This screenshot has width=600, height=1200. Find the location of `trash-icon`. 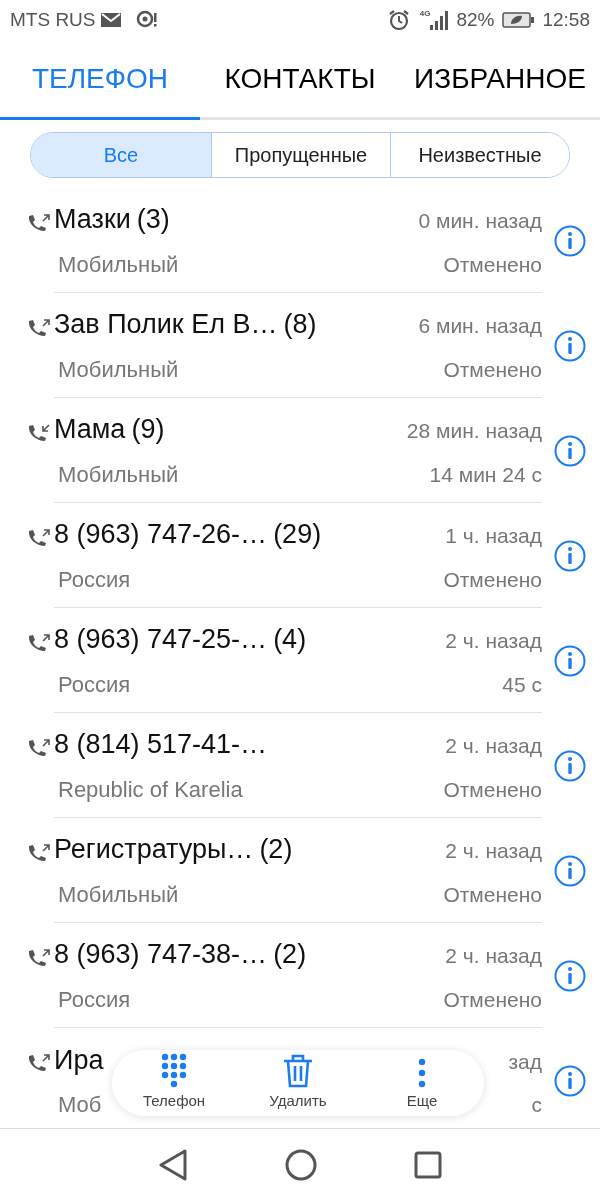

trash-icon is located at coordinates (298, 1070).